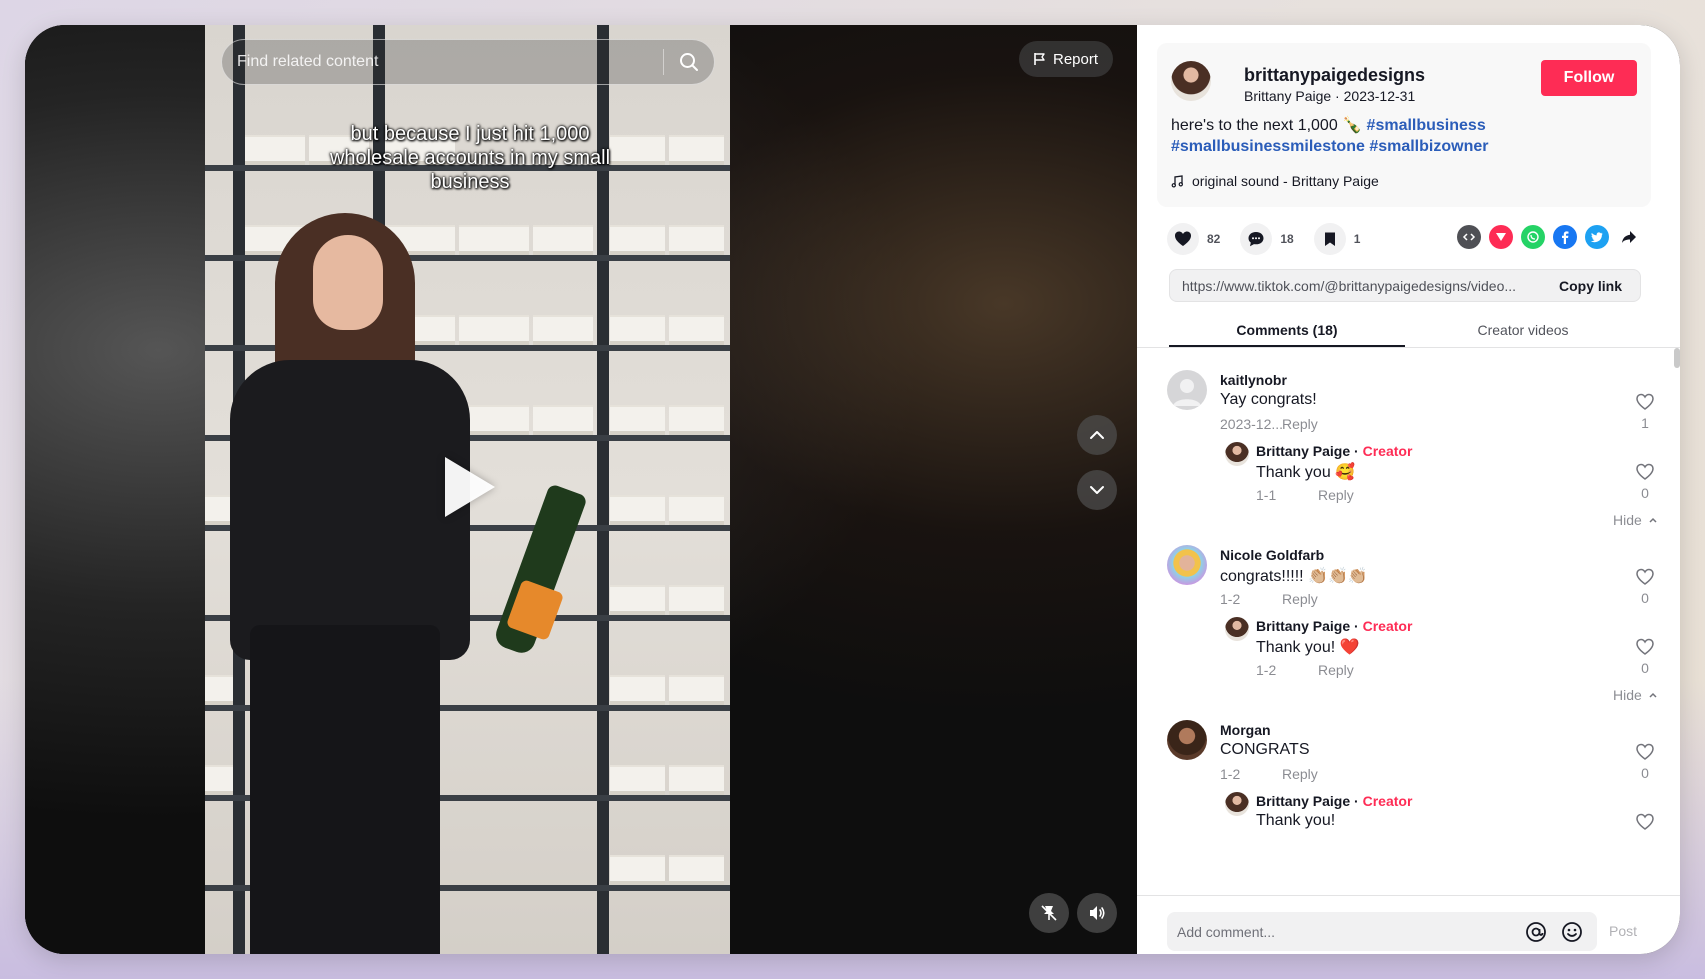 Image resolution: width=1705 pixels, height=979 pixels. What do you see at coordinates (1428, 146) in the screenshot?
I see `hashtag-link: #smallbizowner` at bounding box center [1428, 146].